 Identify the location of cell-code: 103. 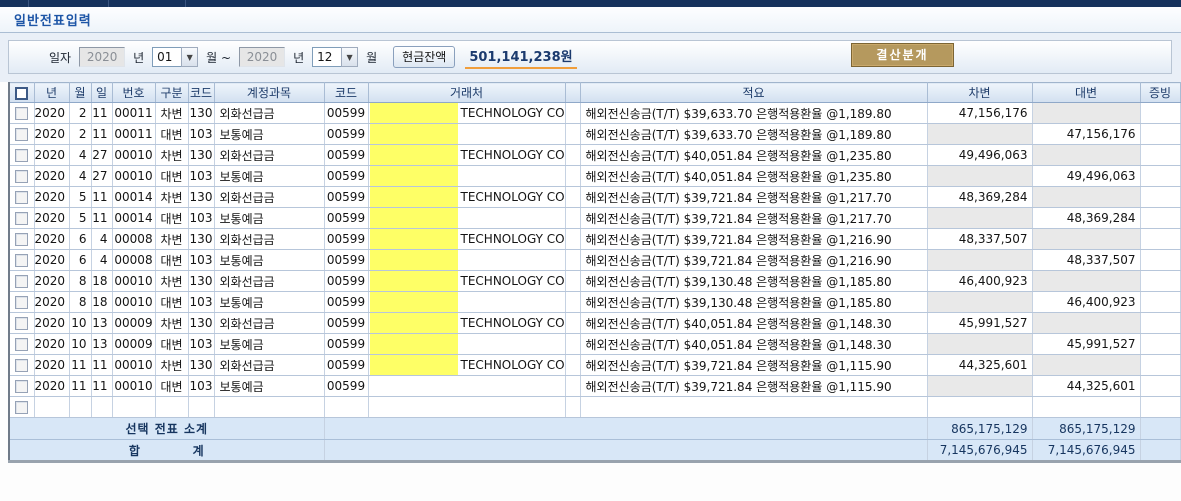
(201, 344).